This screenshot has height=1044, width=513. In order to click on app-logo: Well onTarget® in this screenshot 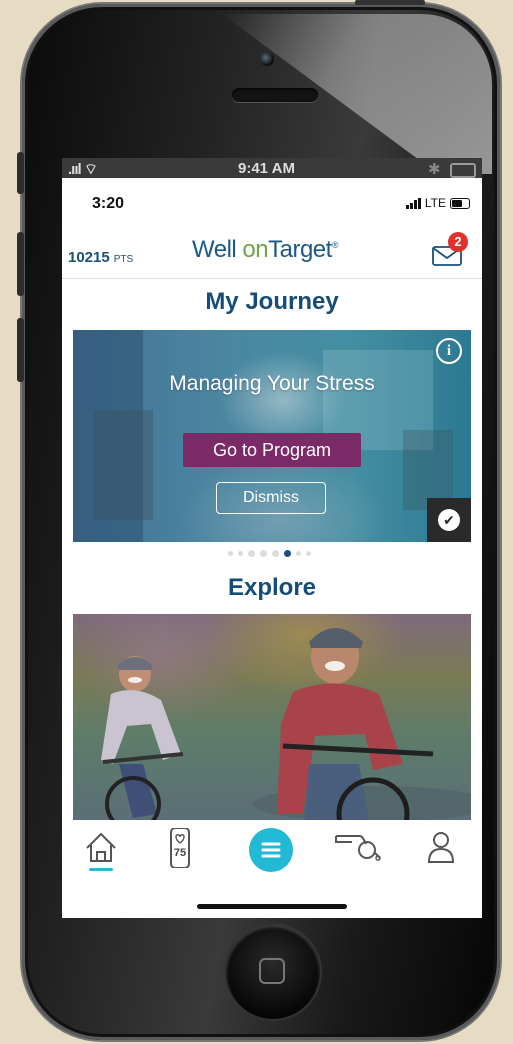, I will do `click(265, 249)`.